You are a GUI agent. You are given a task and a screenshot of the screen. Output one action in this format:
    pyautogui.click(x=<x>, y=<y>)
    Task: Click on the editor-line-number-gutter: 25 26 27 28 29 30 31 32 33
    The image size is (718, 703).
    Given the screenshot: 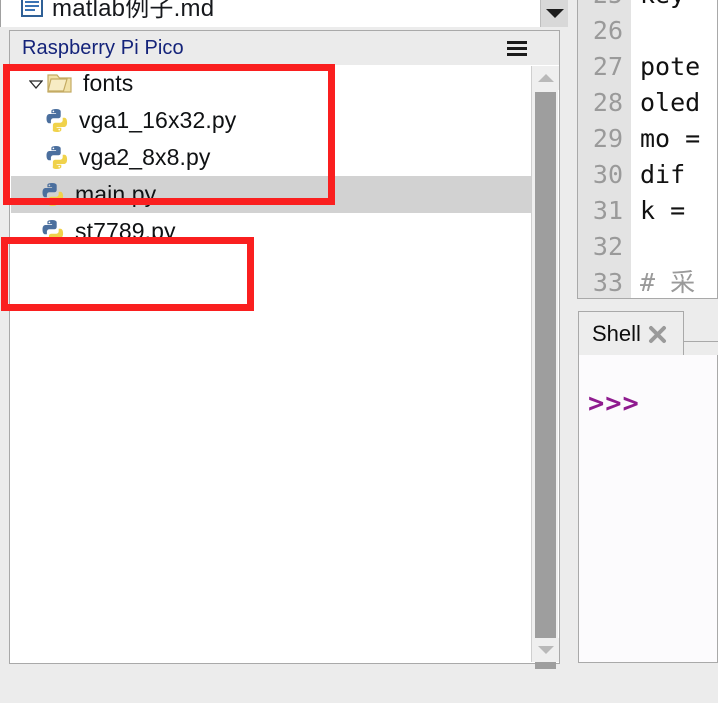 What is the action you would take?
    pyautogui.click(x=604, y=149)
    